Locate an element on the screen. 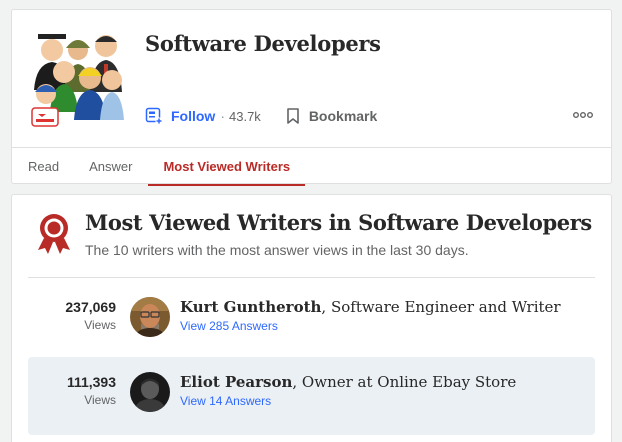 Image resolution: width=622 pixels, height=442 pixels. views-block: 237,069 Views is located at coordinates (72, 316).